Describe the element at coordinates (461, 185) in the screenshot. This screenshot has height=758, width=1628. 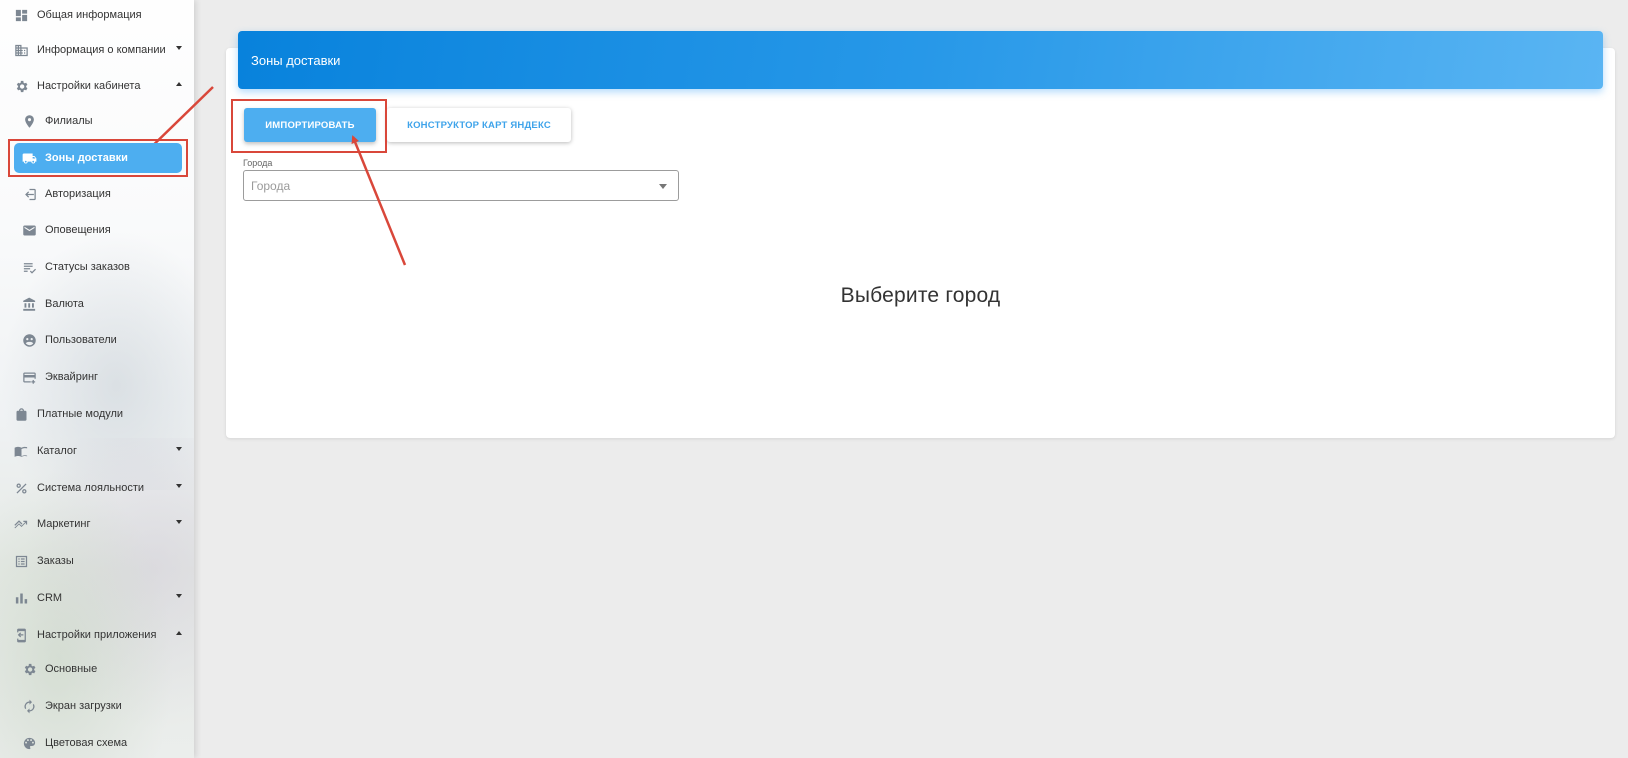
I see `city-select: Города` at that location.